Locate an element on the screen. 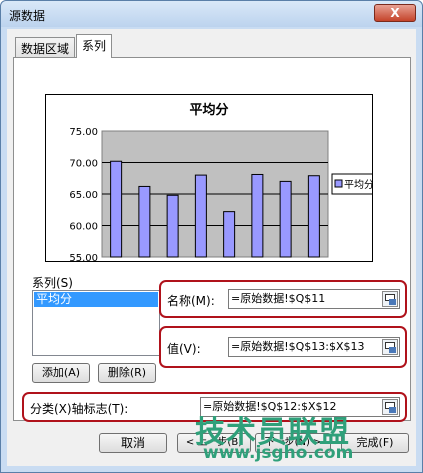  series-list-label: 系列(S) is located at coordinates (52, 283).